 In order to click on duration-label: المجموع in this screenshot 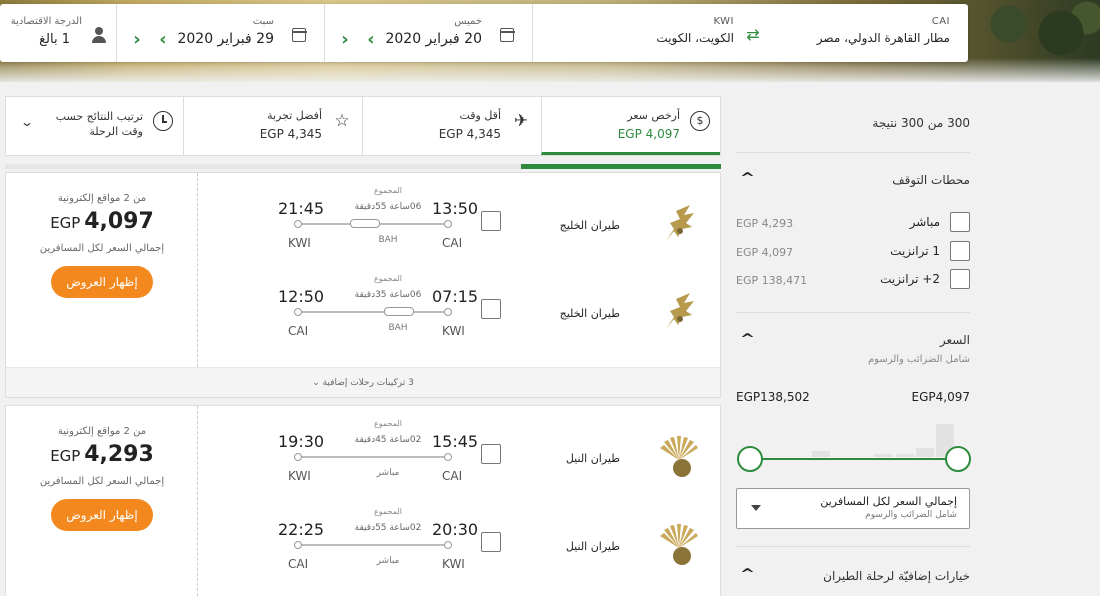, I will do `click(388, 423)`.